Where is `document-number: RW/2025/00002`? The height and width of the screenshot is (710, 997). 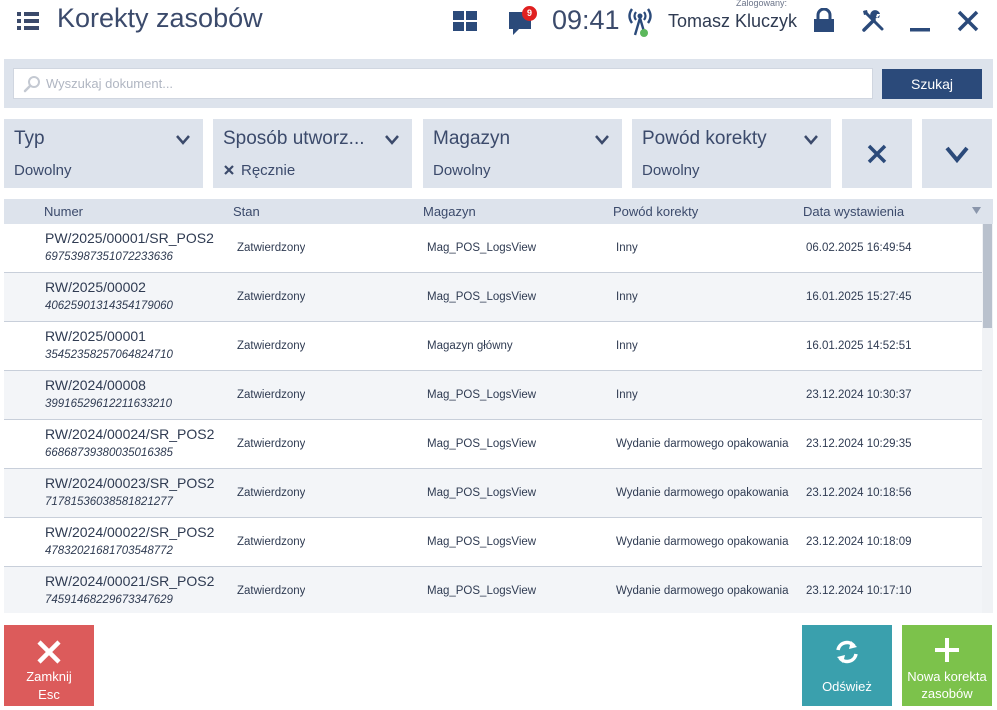
document-number: RW/2025/00002 is located at coordinates (95, 287).